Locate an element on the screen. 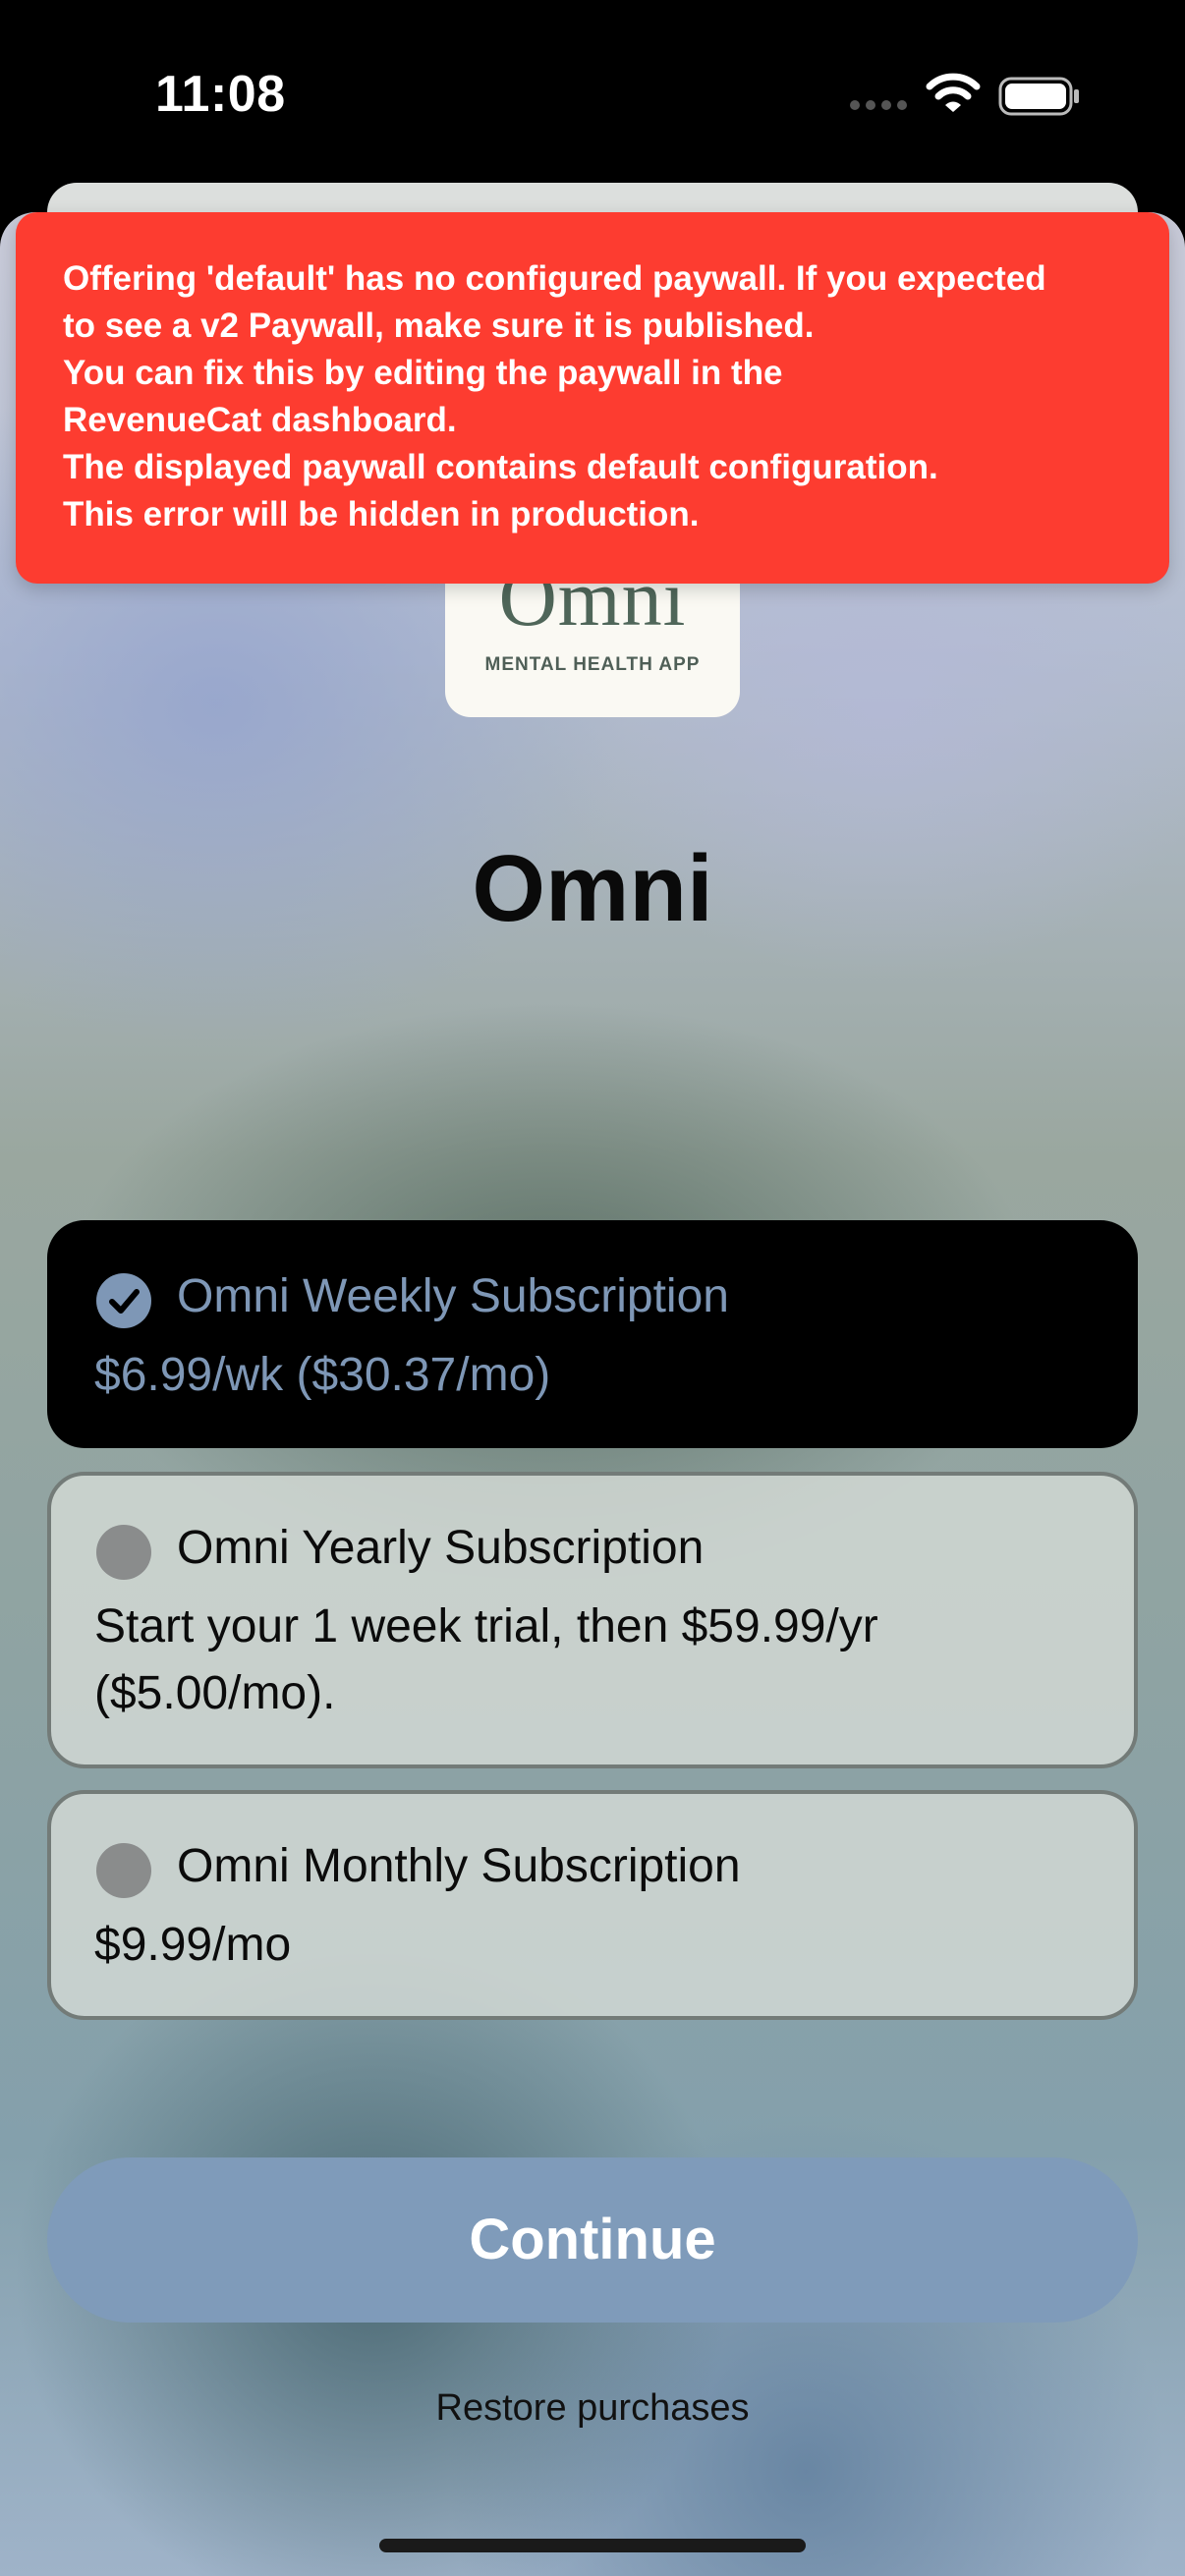 The height and width of the screenshot is (2576, 1185). error-line: This error will be hidden in production. is located at coordinates (382, 514).